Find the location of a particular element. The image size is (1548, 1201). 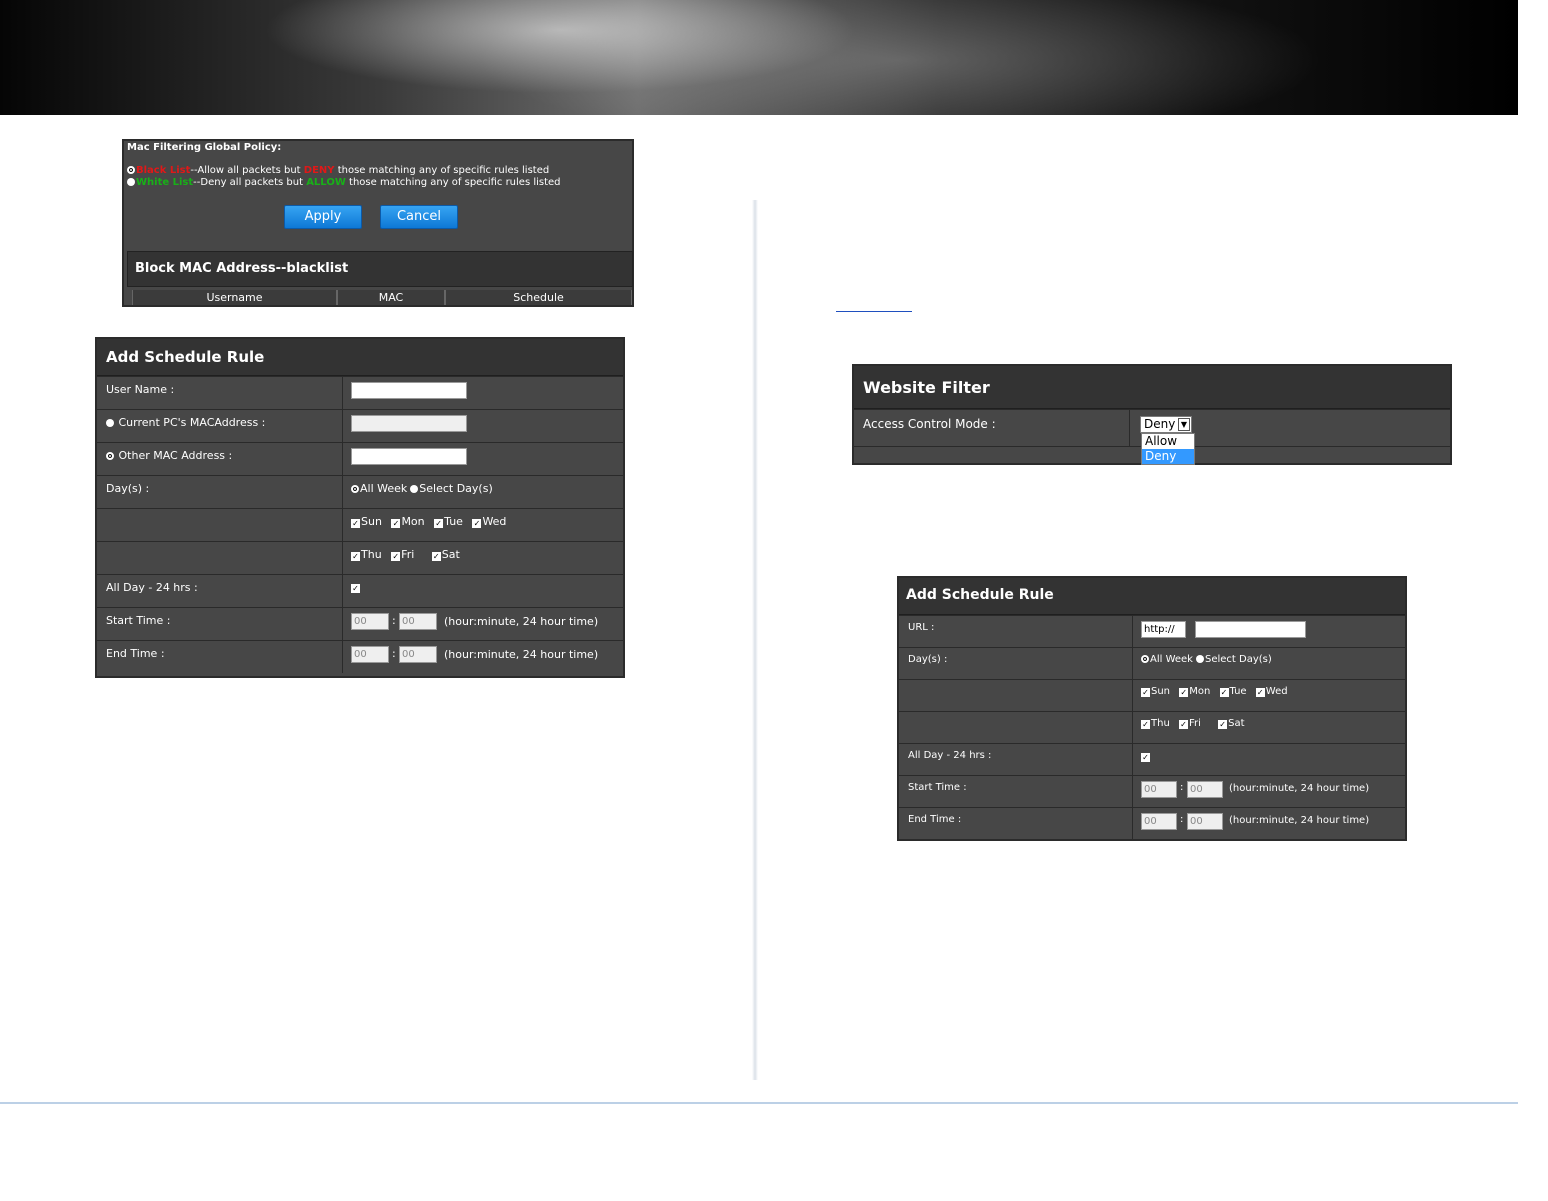

url-days-checkbox-row-2: ✓ Thu ✓ Fri ✓ Sat is located at coordinates (1152, 727).